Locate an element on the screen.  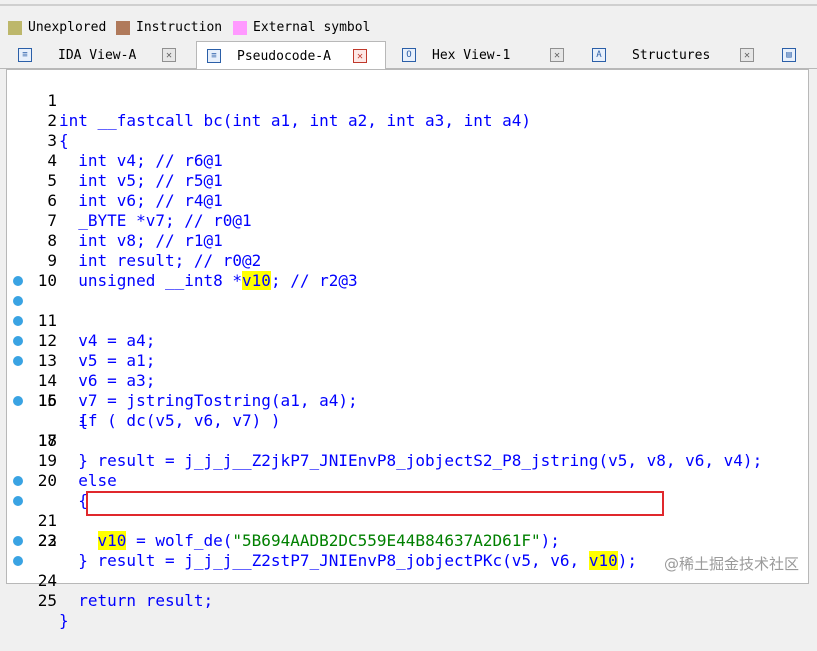
code-line: 14 v7 = jstringTostring(a1, a4); is located at coordinates (407, 370).